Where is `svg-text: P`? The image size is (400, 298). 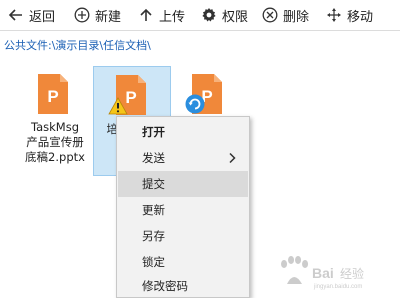
svg-text: P is located at coordinates (52, 96).